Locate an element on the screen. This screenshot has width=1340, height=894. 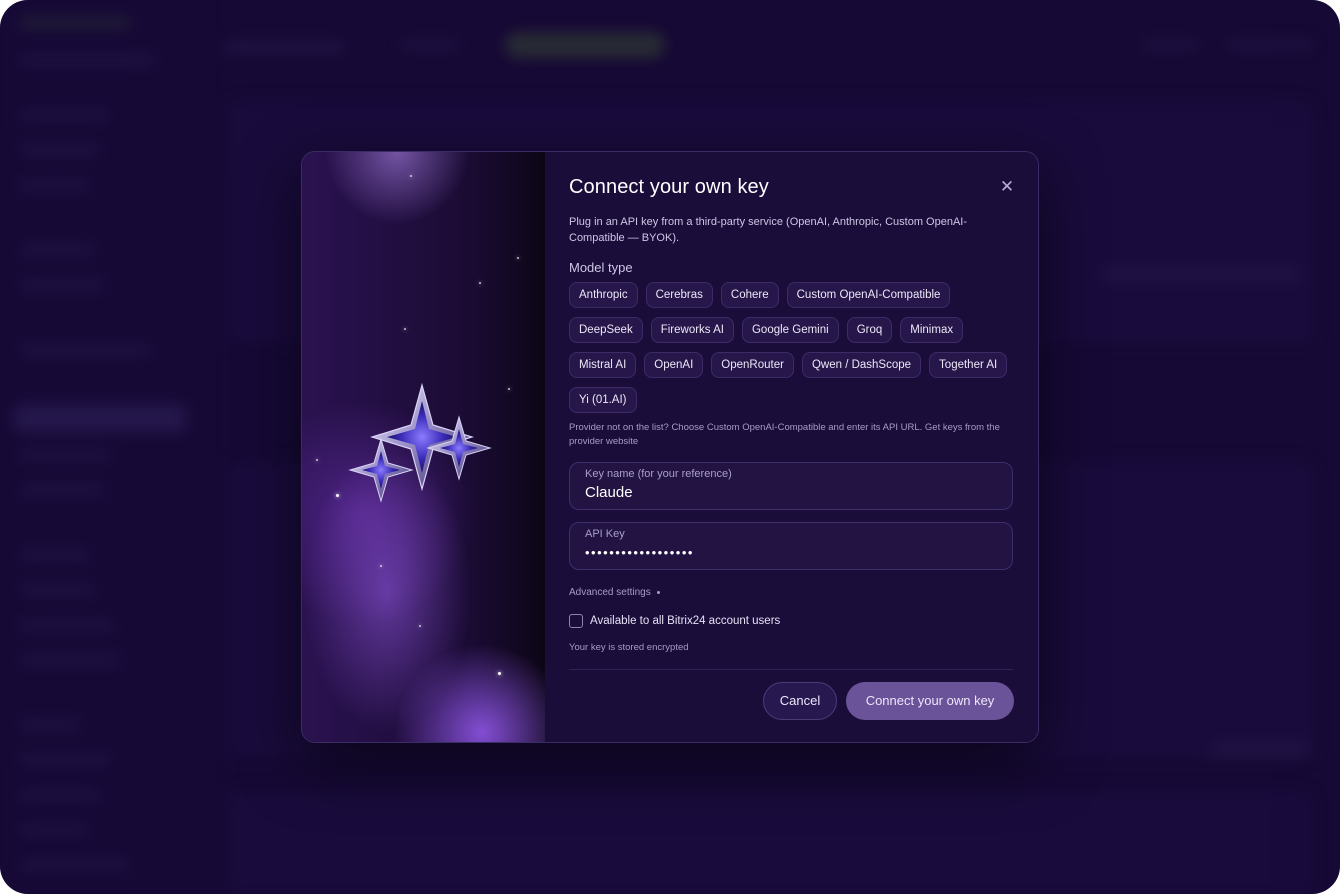
provider-chip-yi: Yi (01.AI) is located at coordinates (603, 400).